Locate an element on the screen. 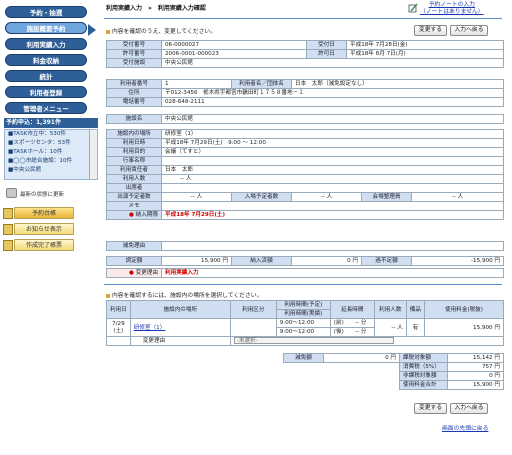  intro-text-2: 内容を確認するには、施設内の場所を選択してください。 is located at coordinates (184, 294).